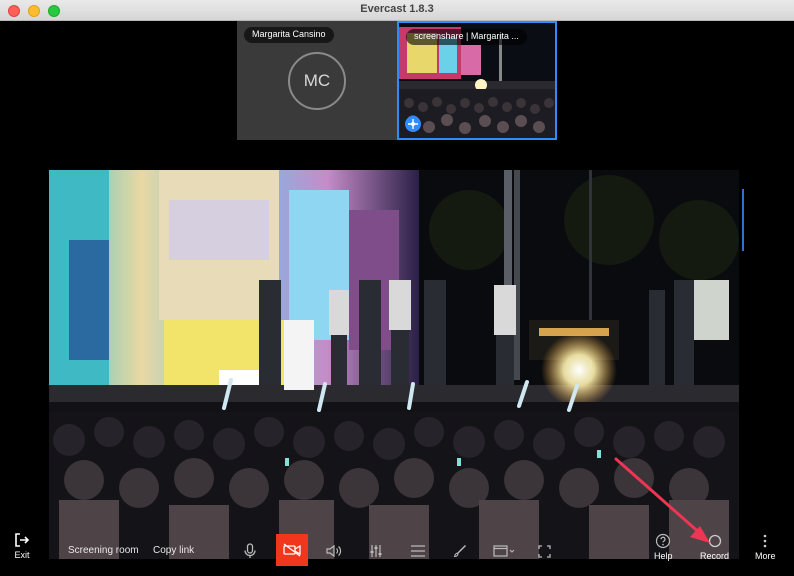 The image size is (794, 576). Describe the element at coordinates (413, 124) in the screenshot. I see `pin-icon` at that location.